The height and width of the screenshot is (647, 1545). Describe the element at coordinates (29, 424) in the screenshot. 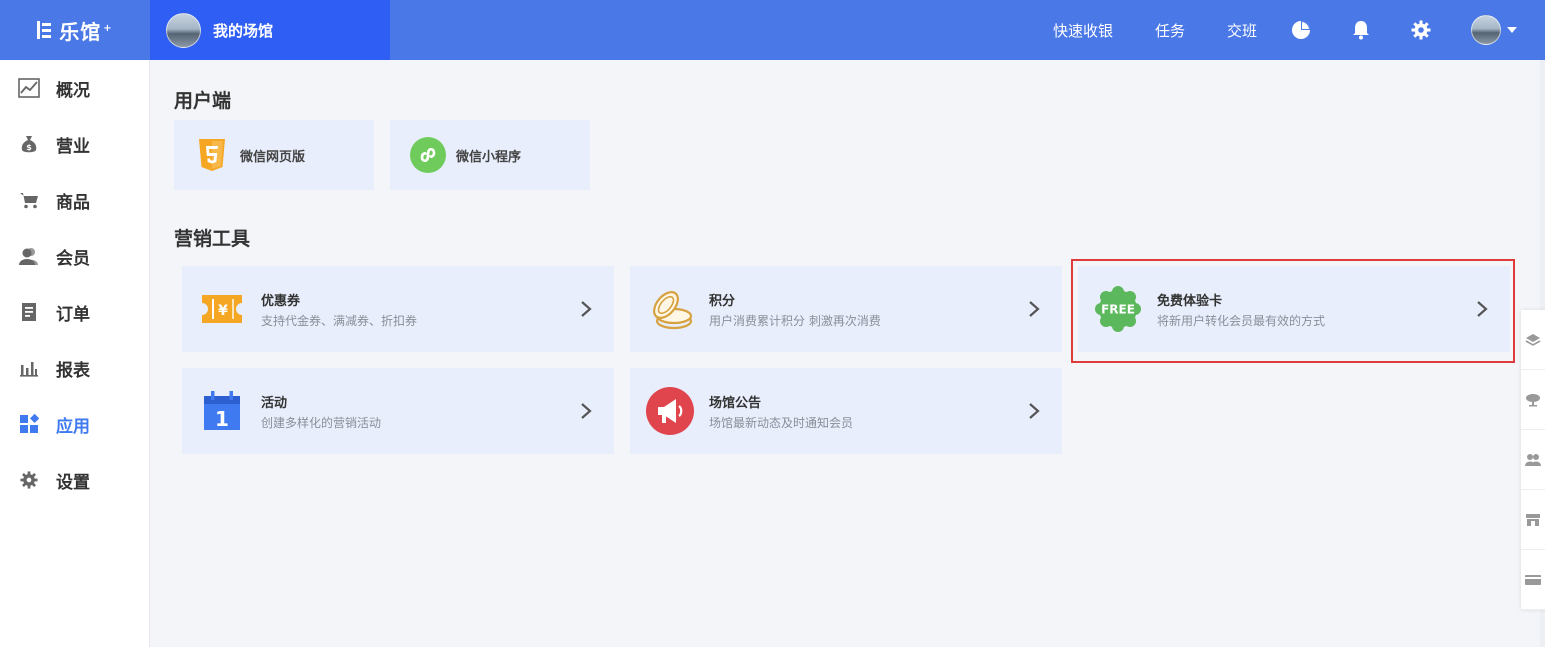

I see `apps-icon` at that location.